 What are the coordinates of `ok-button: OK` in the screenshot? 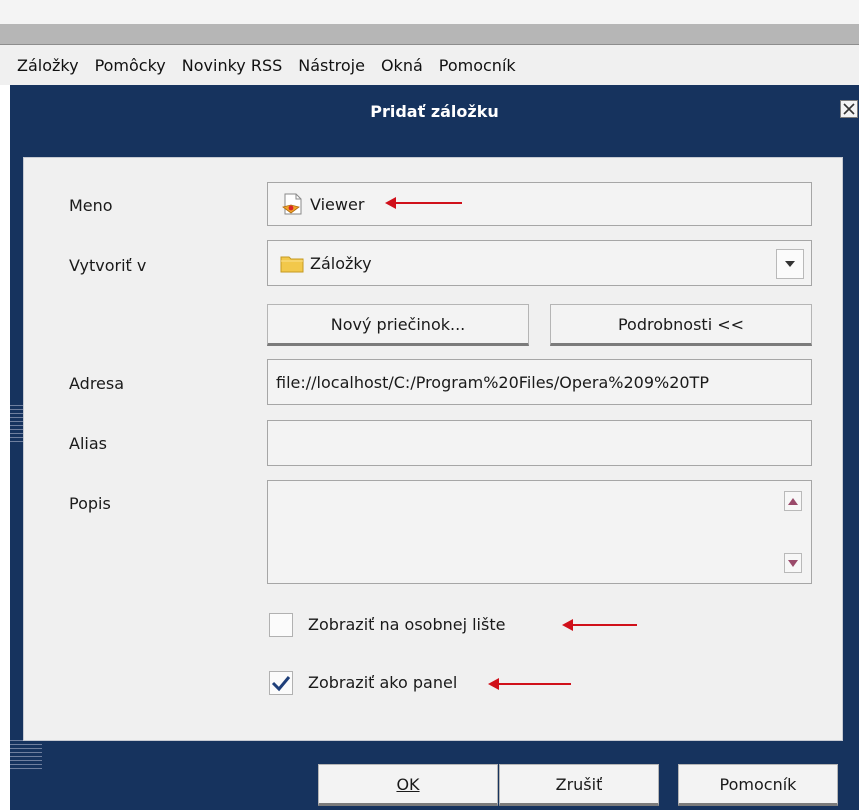 It's located at (408, 785).